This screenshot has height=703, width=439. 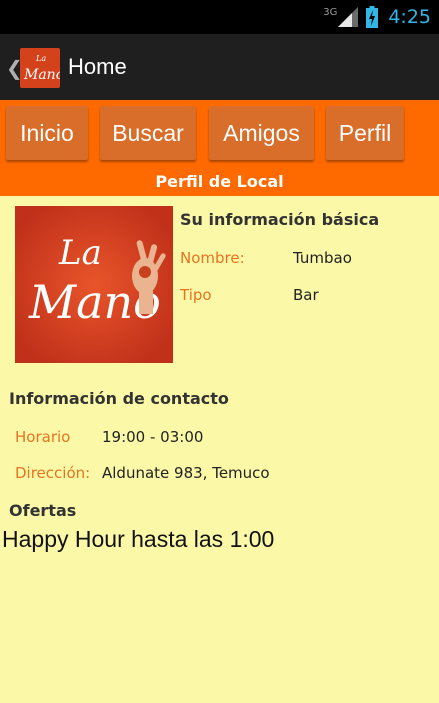 I want to click on offers-title: Ofertas, so click(x=43, y=510).